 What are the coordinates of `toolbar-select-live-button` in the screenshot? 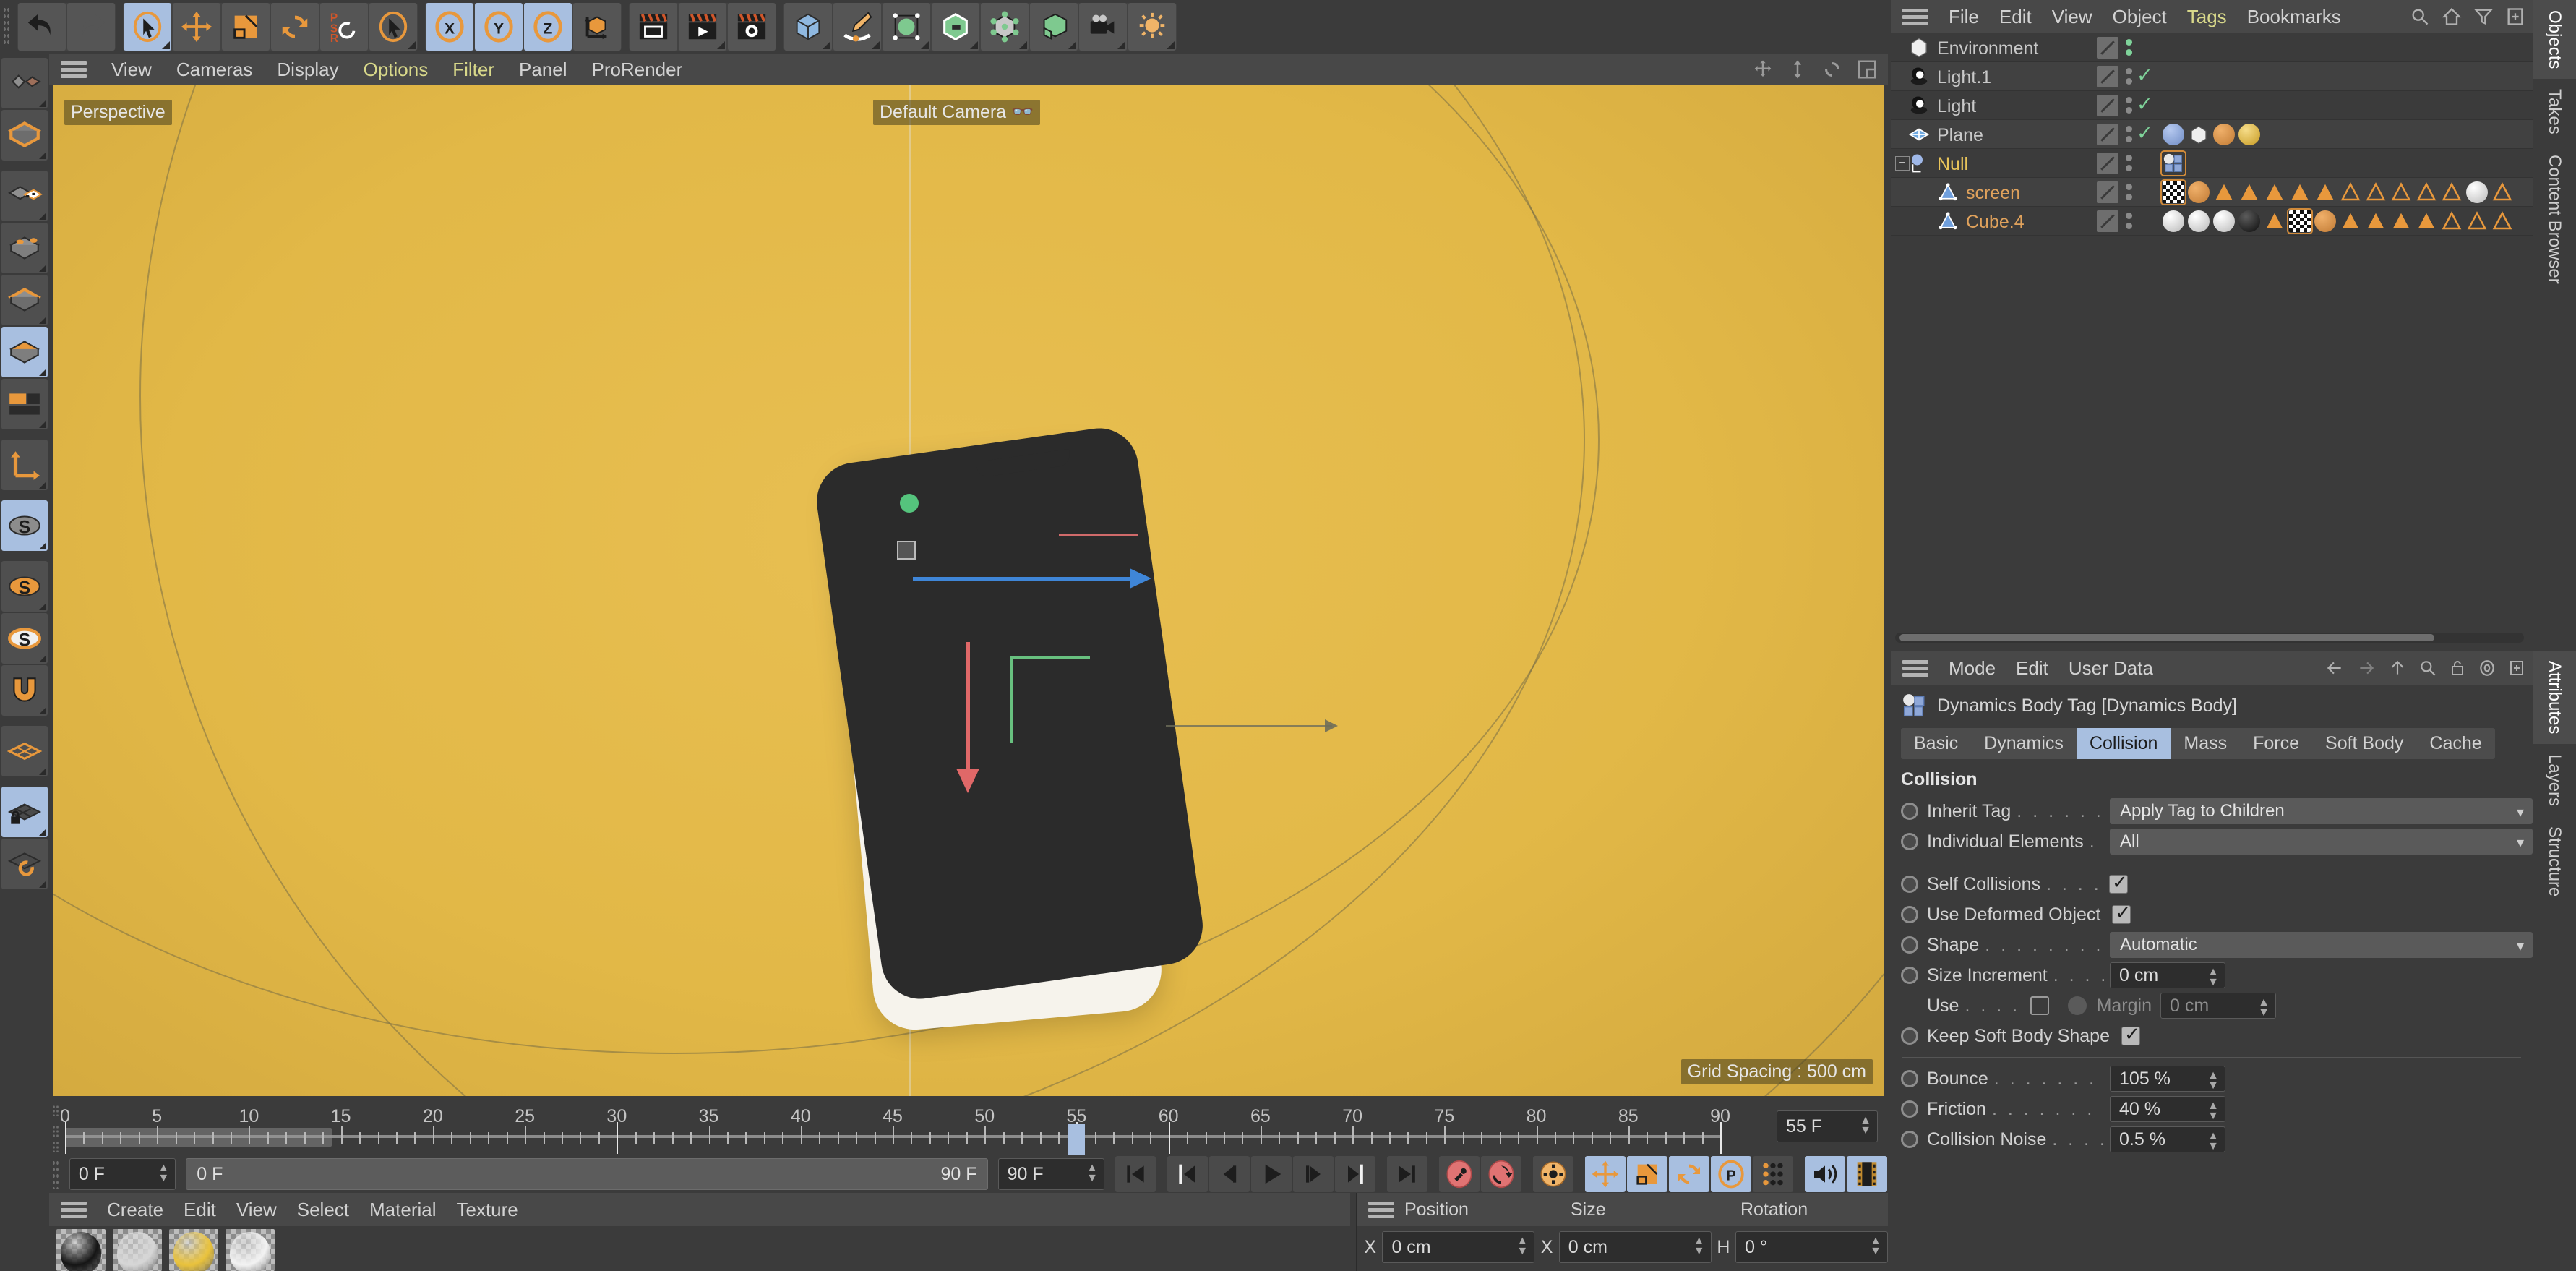 It's located at (147, 27).